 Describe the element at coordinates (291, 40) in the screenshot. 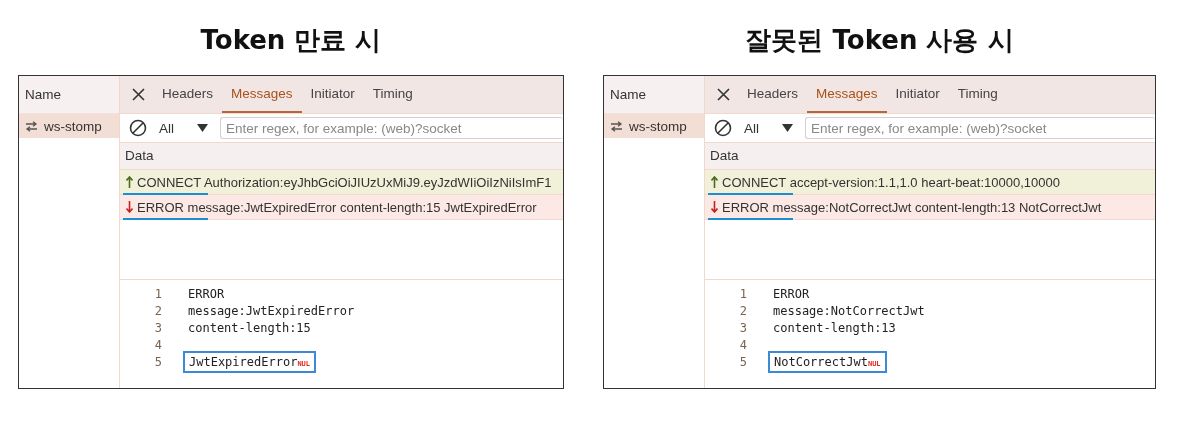

I see `section-title: Token 만료 시` at that location.